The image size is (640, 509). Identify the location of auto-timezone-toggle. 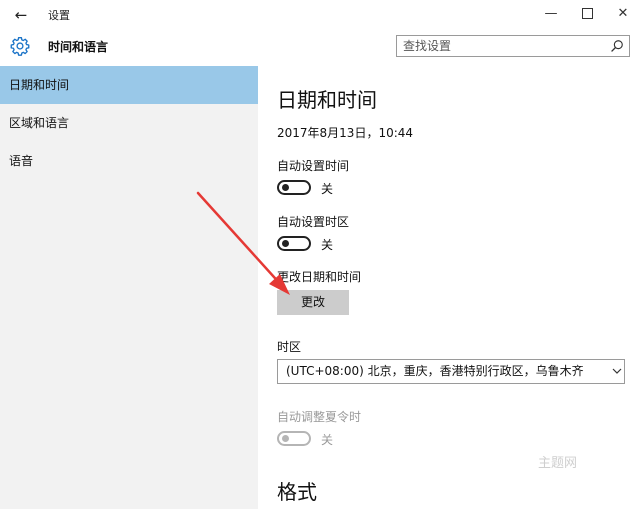
(294, 243).